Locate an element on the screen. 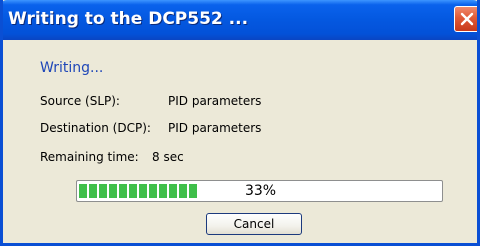 The height and width of the screenshot is (246, 480). close-icon is located at coordinates (467, 19).